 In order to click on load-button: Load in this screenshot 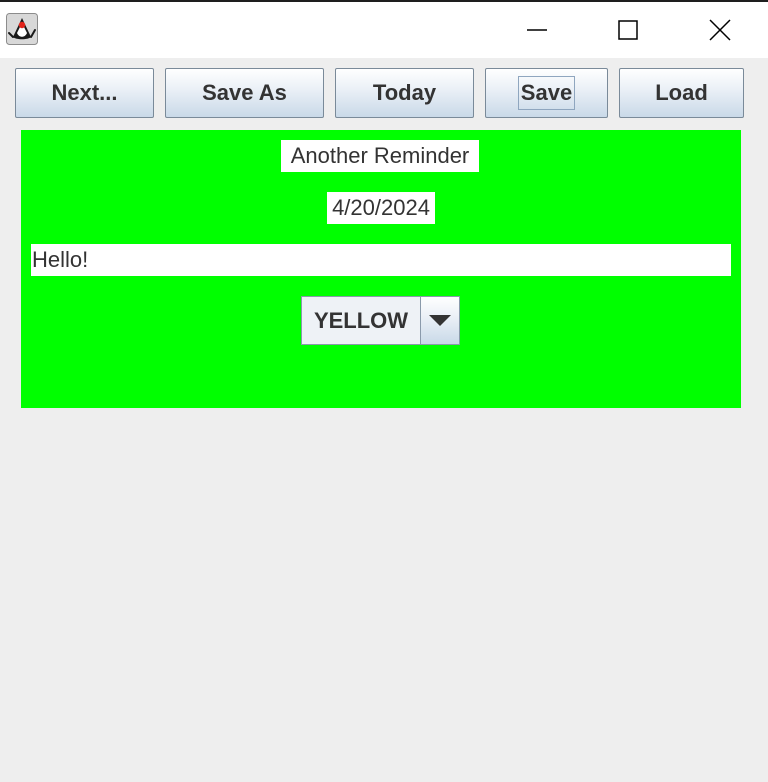, I will do `click(681, 93)`.